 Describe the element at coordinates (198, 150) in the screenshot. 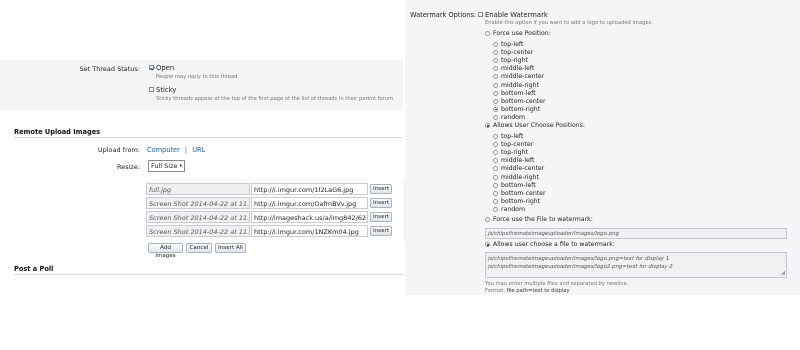

I see `url-link: URL` at that location.